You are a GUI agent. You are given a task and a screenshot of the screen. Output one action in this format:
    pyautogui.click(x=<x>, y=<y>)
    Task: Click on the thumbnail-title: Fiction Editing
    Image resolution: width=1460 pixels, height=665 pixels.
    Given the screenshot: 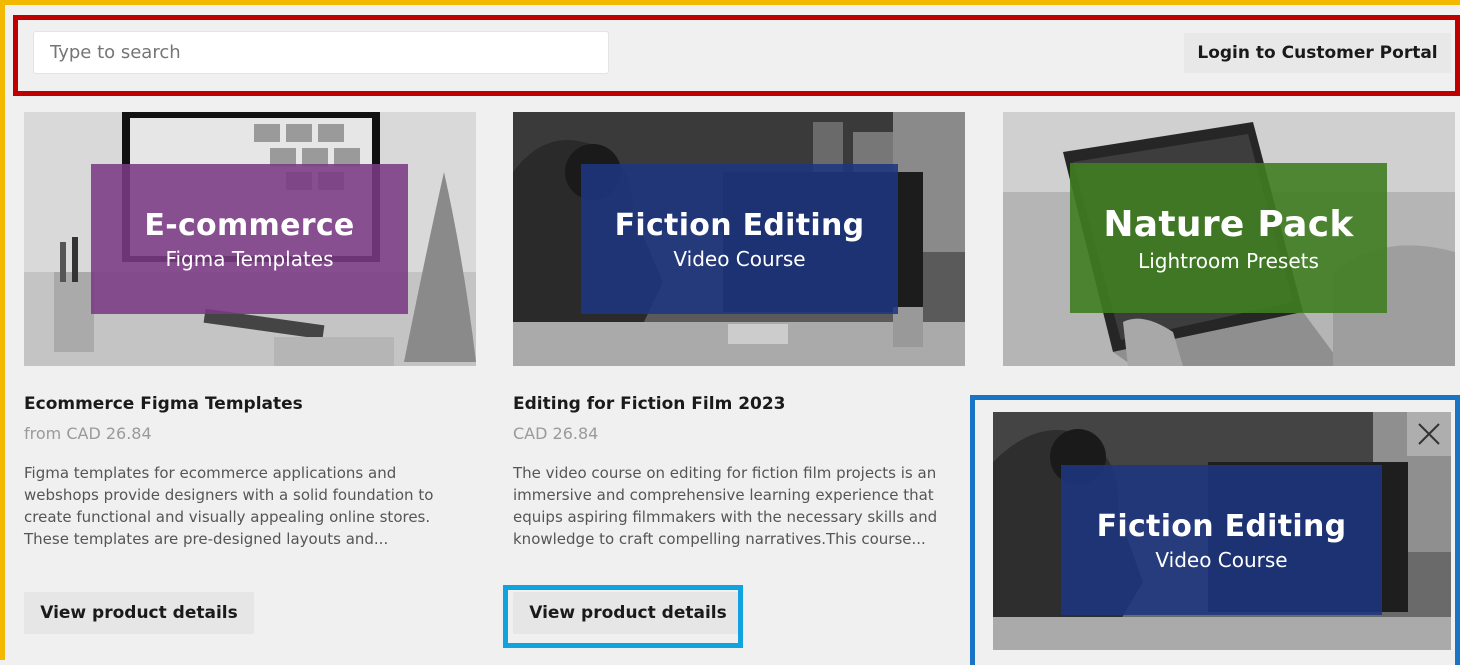 What is the action you would take?
    pyautogui.click(x=739, y=225)
    